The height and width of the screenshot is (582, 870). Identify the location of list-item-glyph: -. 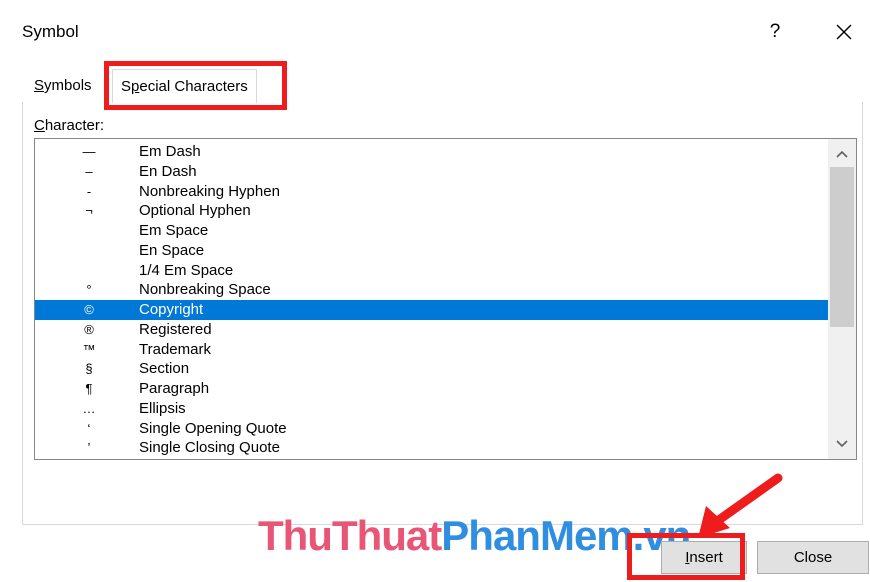
(89, 191).